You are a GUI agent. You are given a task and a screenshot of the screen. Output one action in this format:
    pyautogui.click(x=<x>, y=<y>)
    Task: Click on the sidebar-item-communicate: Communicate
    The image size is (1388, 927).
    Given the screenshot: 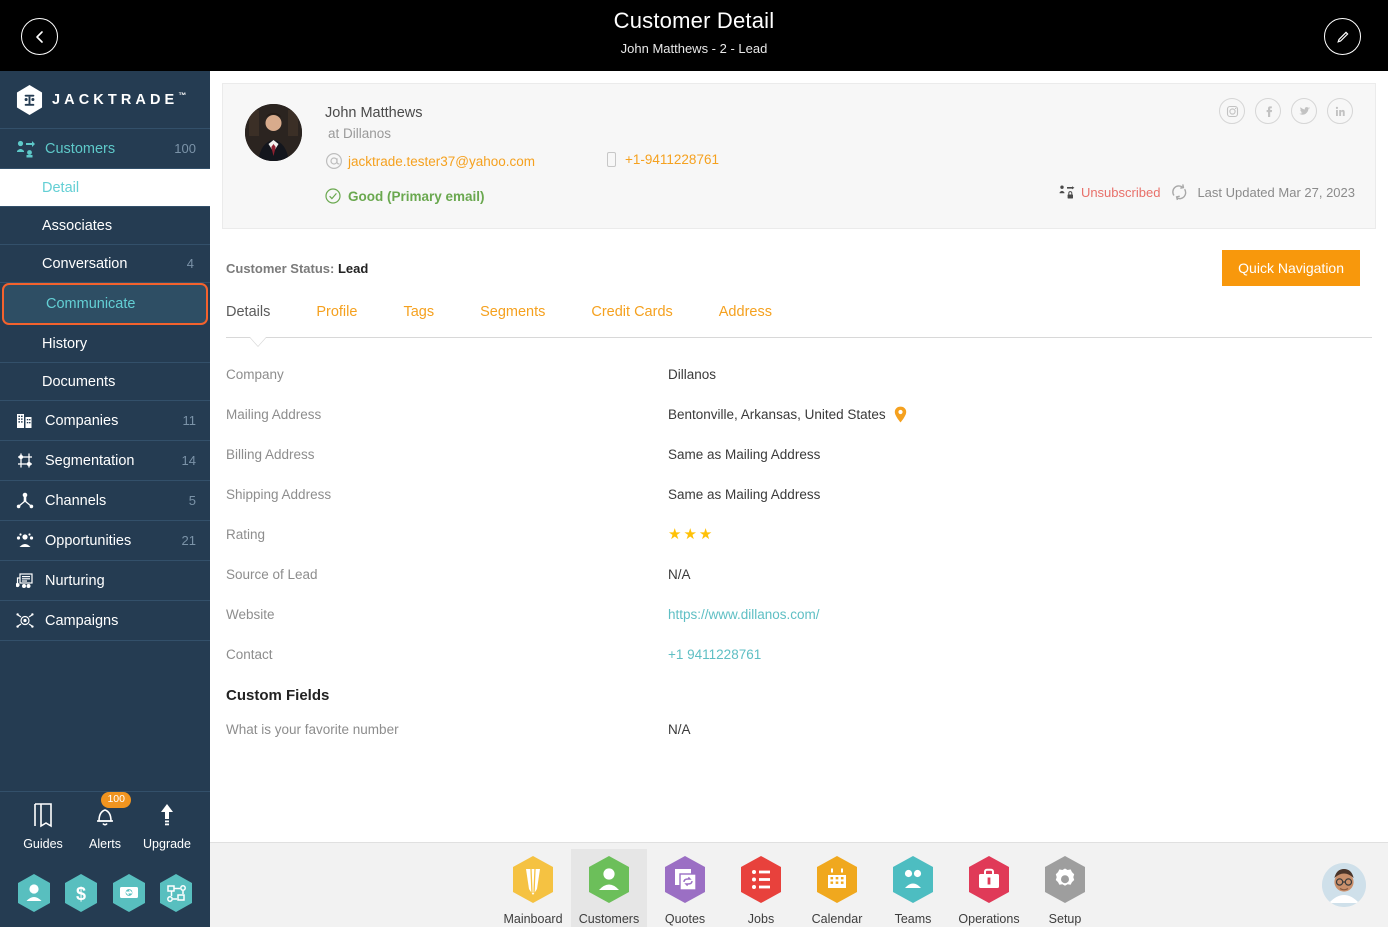 What is the action you would take?
    pyautogui.click(x=105, y=304)
    